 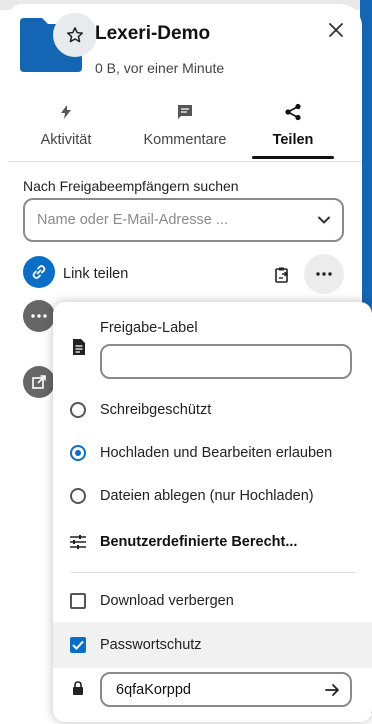 I want to click on external-share-avatar, so click(x=39, y=382).